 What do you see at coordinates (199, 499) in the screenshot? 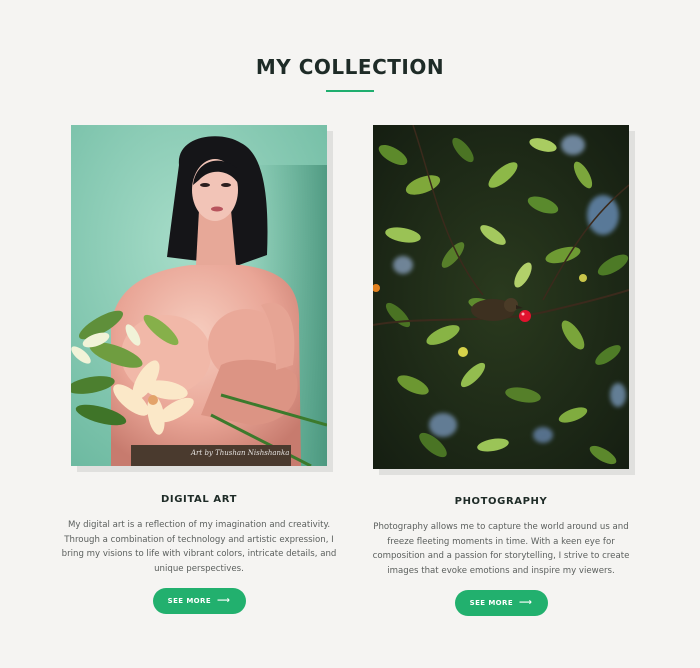
I see `digital-art-title: DIGITAL ART` at bounding box center [199, 499].